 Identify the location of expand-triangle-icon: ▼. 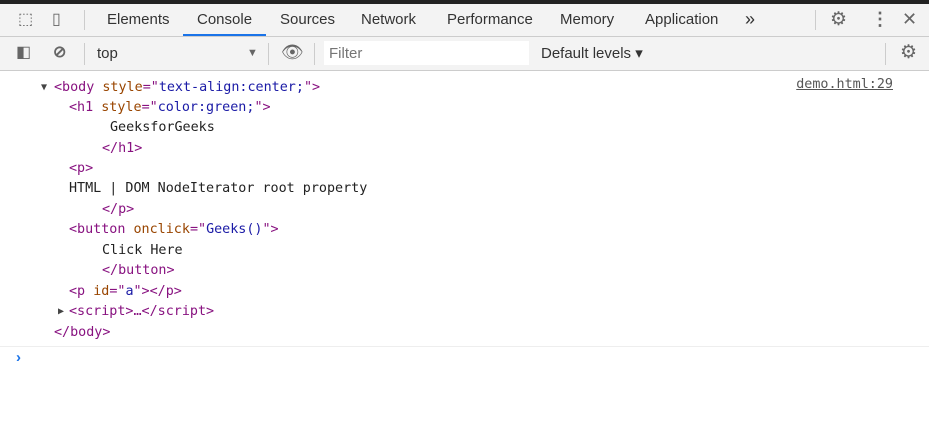
(44, 87).